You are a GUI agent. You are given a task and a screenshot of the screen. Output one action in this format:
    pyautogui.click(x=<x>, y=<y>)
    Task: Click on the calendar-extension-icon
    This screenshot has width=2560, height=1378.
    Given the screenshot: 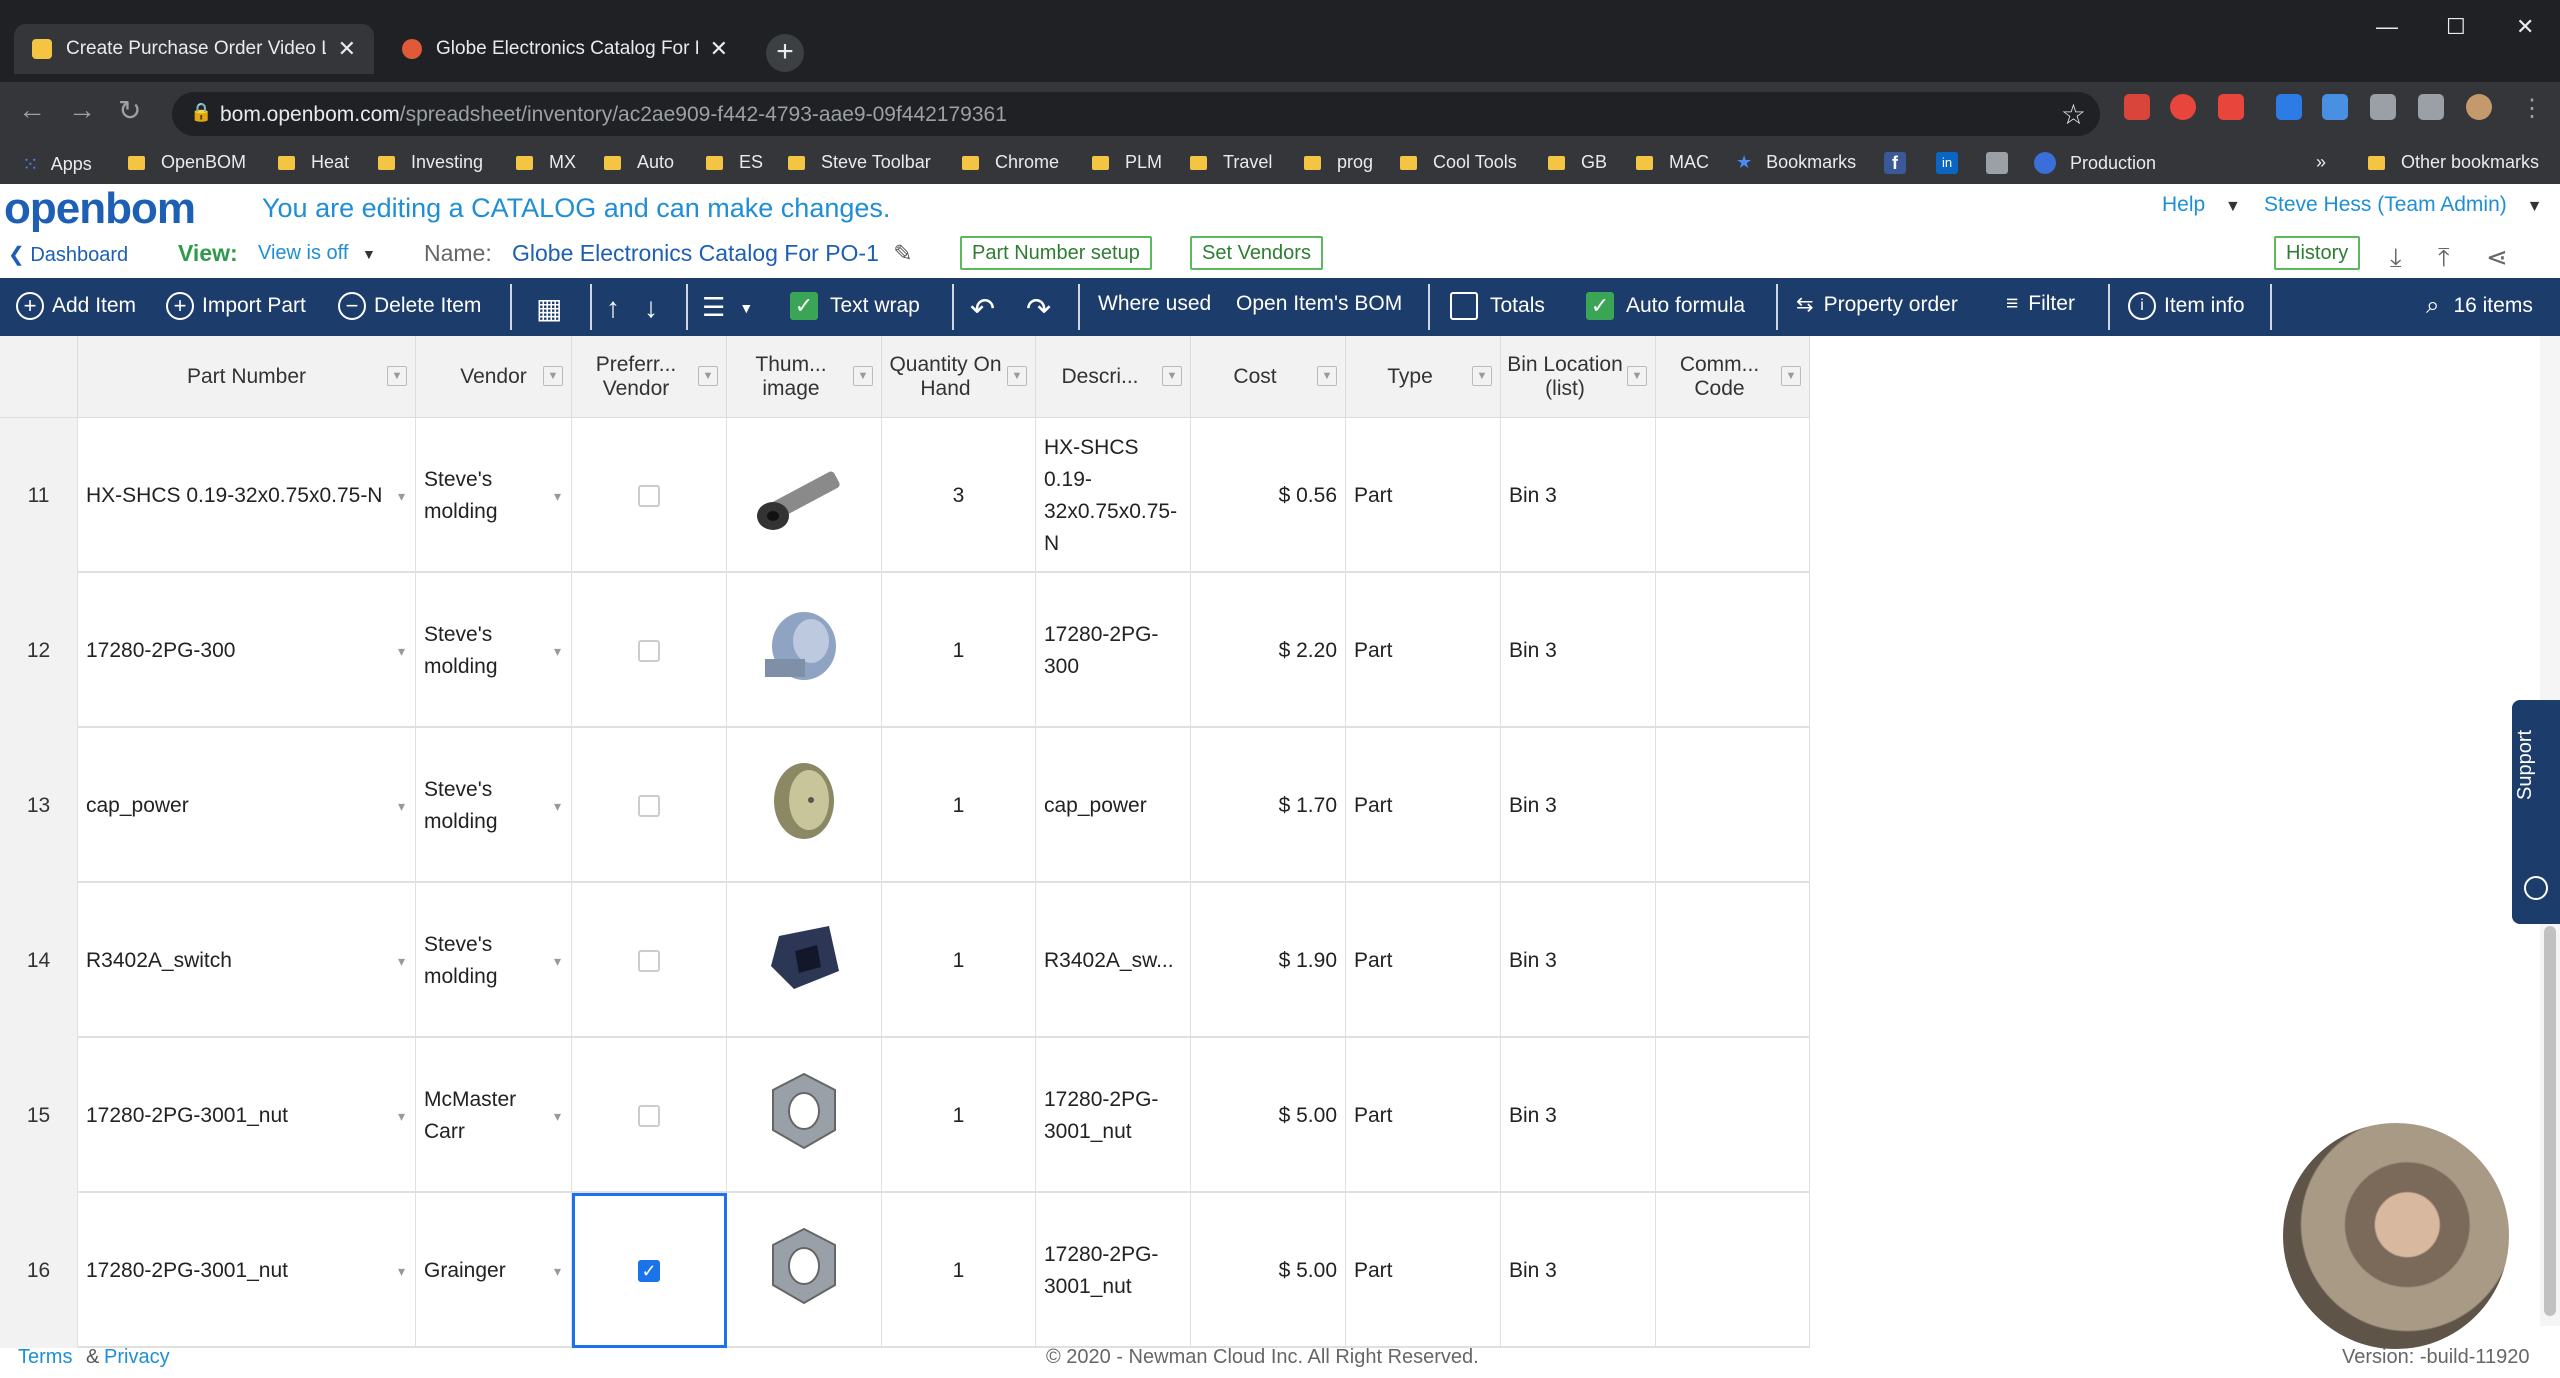 What is the action you would take?
    pyautogui.click(x=2137, y=107)
    